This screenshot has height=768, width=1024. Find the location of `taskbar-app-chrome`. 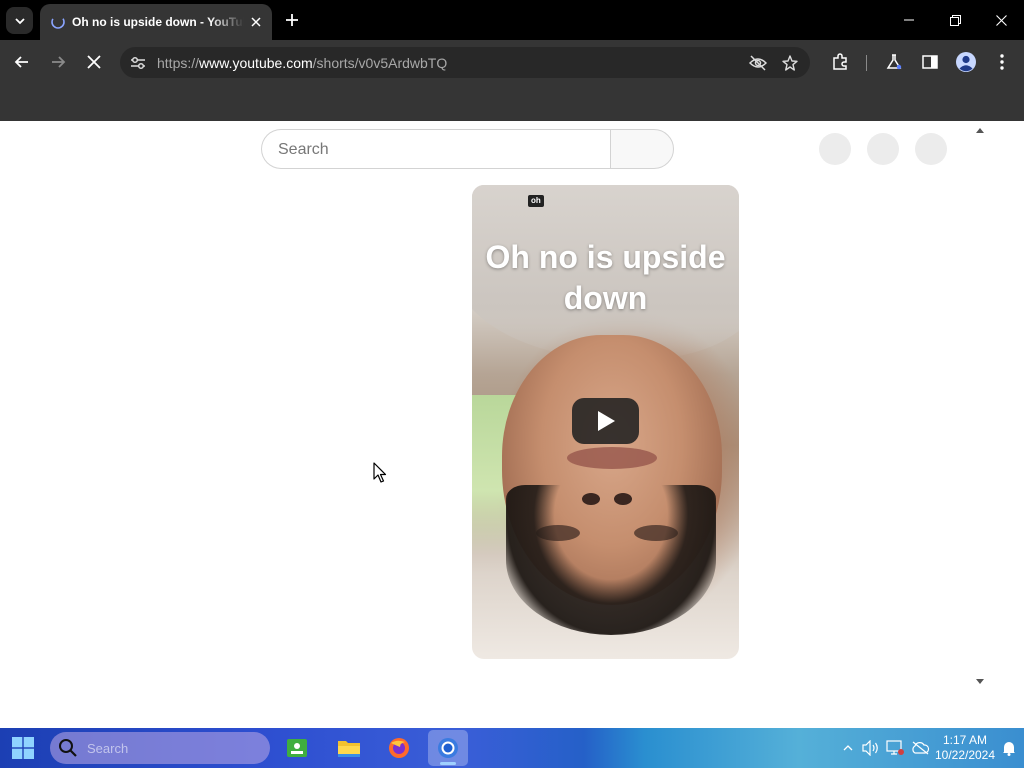

taskbar-app-chrome is located at coordinates (448, 748).